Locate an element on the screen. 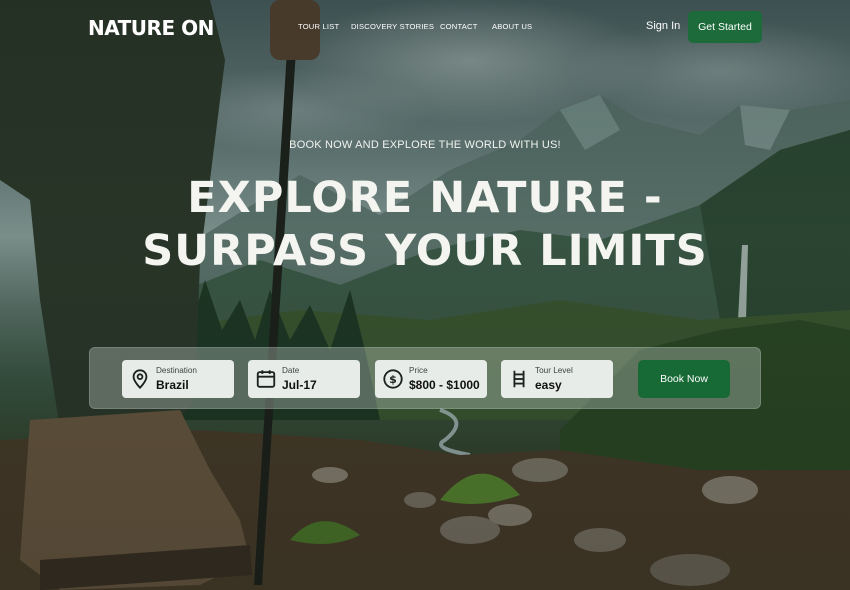 The height and width of the screenshot is (590, 850). nav-item-discovery-stories: DISCOVERY STORIES is located at coordinates (392, 26).